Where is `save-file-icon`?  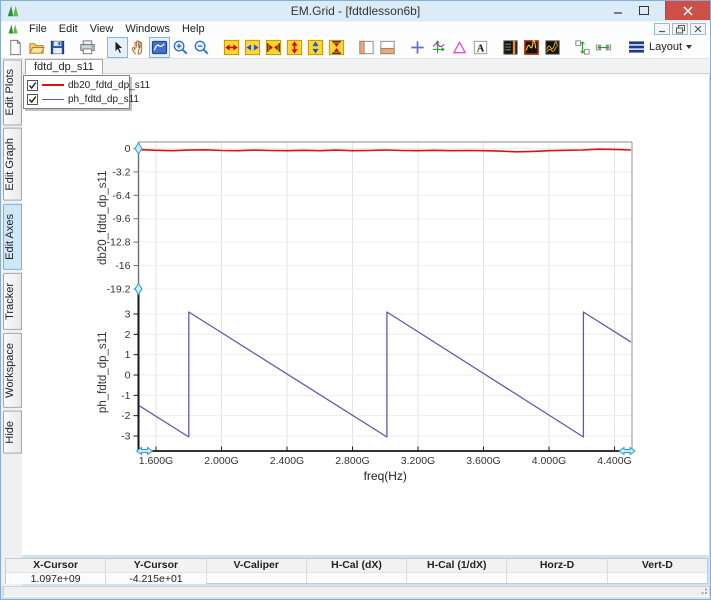
save-file-icon is located at coordinates (57, 47).